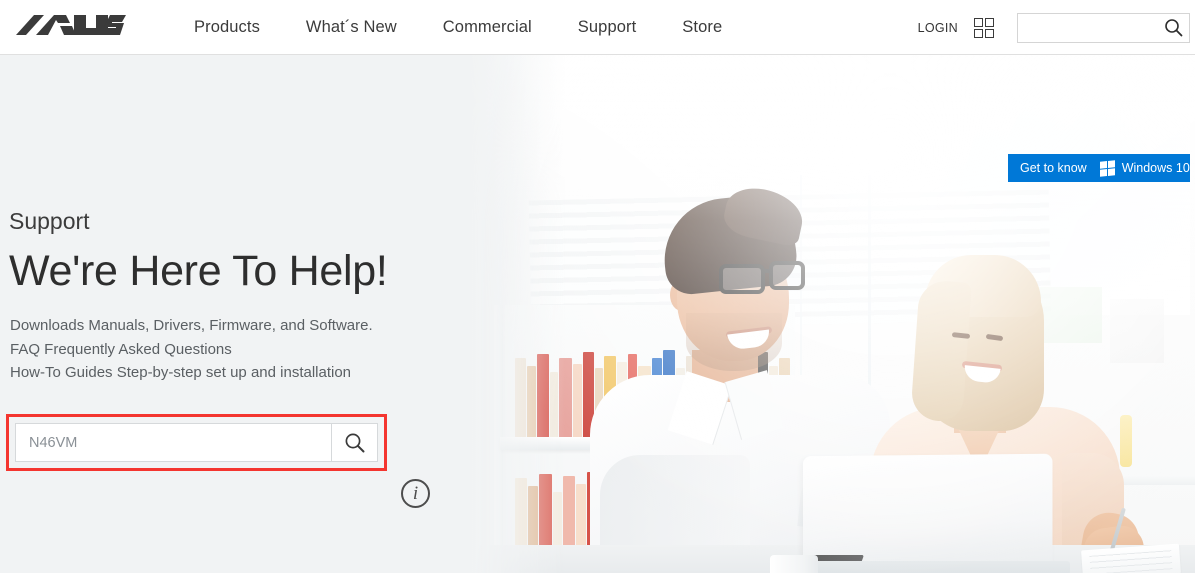 The height and width of the screenshot is (573, 1195). Describe the element at coordinates (938, 28) in the screenshot. I see `login-link: LOGIN` at that location.